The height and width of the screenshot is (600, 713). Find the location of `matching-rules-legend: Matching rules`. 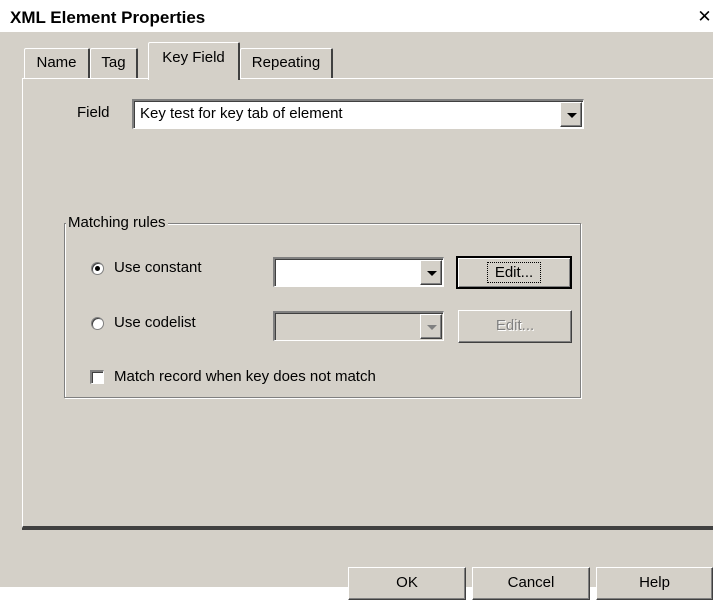

matching-rules-legend: Matching rules is located at coordinates (117, 222).